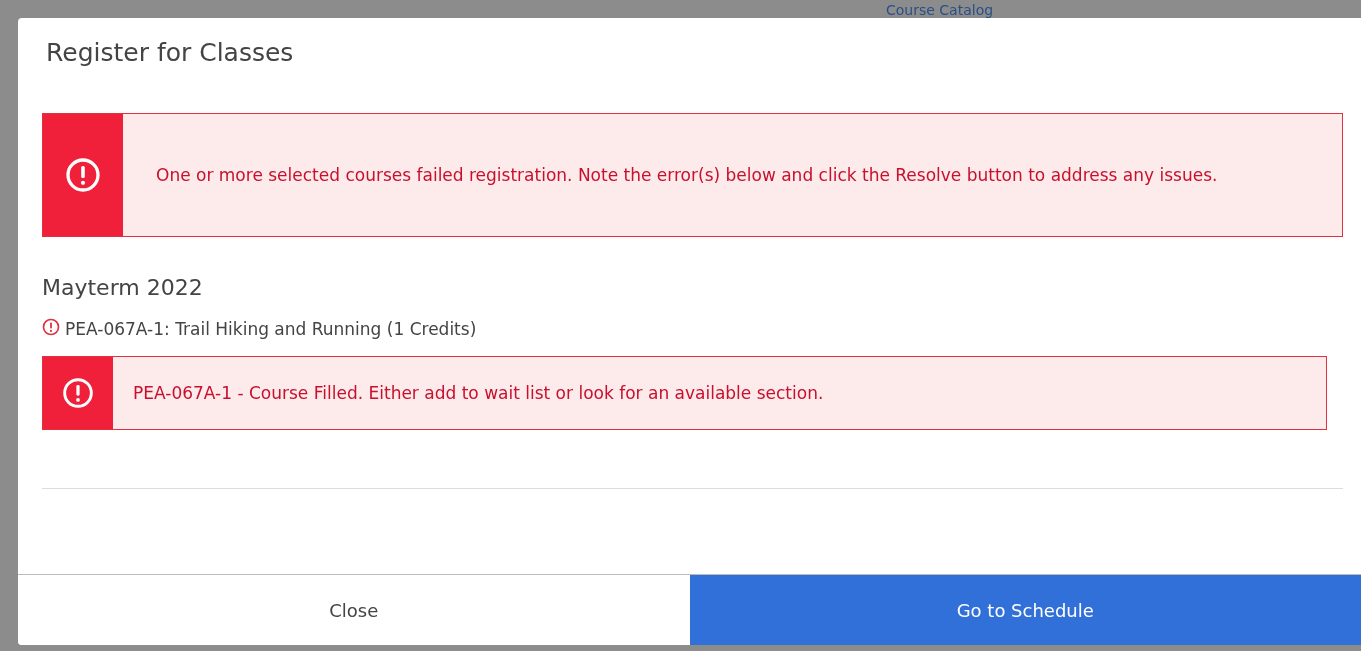  Describe the element at coordinates (123, 287) in the screenshot. I see `term-heading: Mayterm 2022` at that location.